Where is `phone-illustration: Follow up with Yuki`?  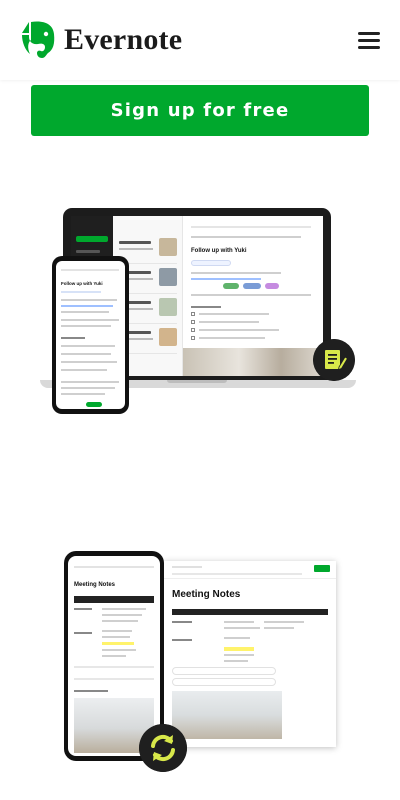 phone-illustration: Follow up with Yuki is located at coordinates (90, 335).